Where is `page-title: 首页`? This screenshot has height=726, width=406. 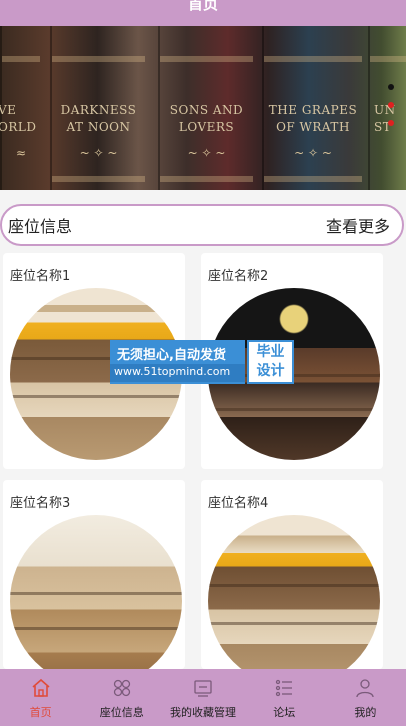 page-title: 首页 is located at coordinates (202, 6).